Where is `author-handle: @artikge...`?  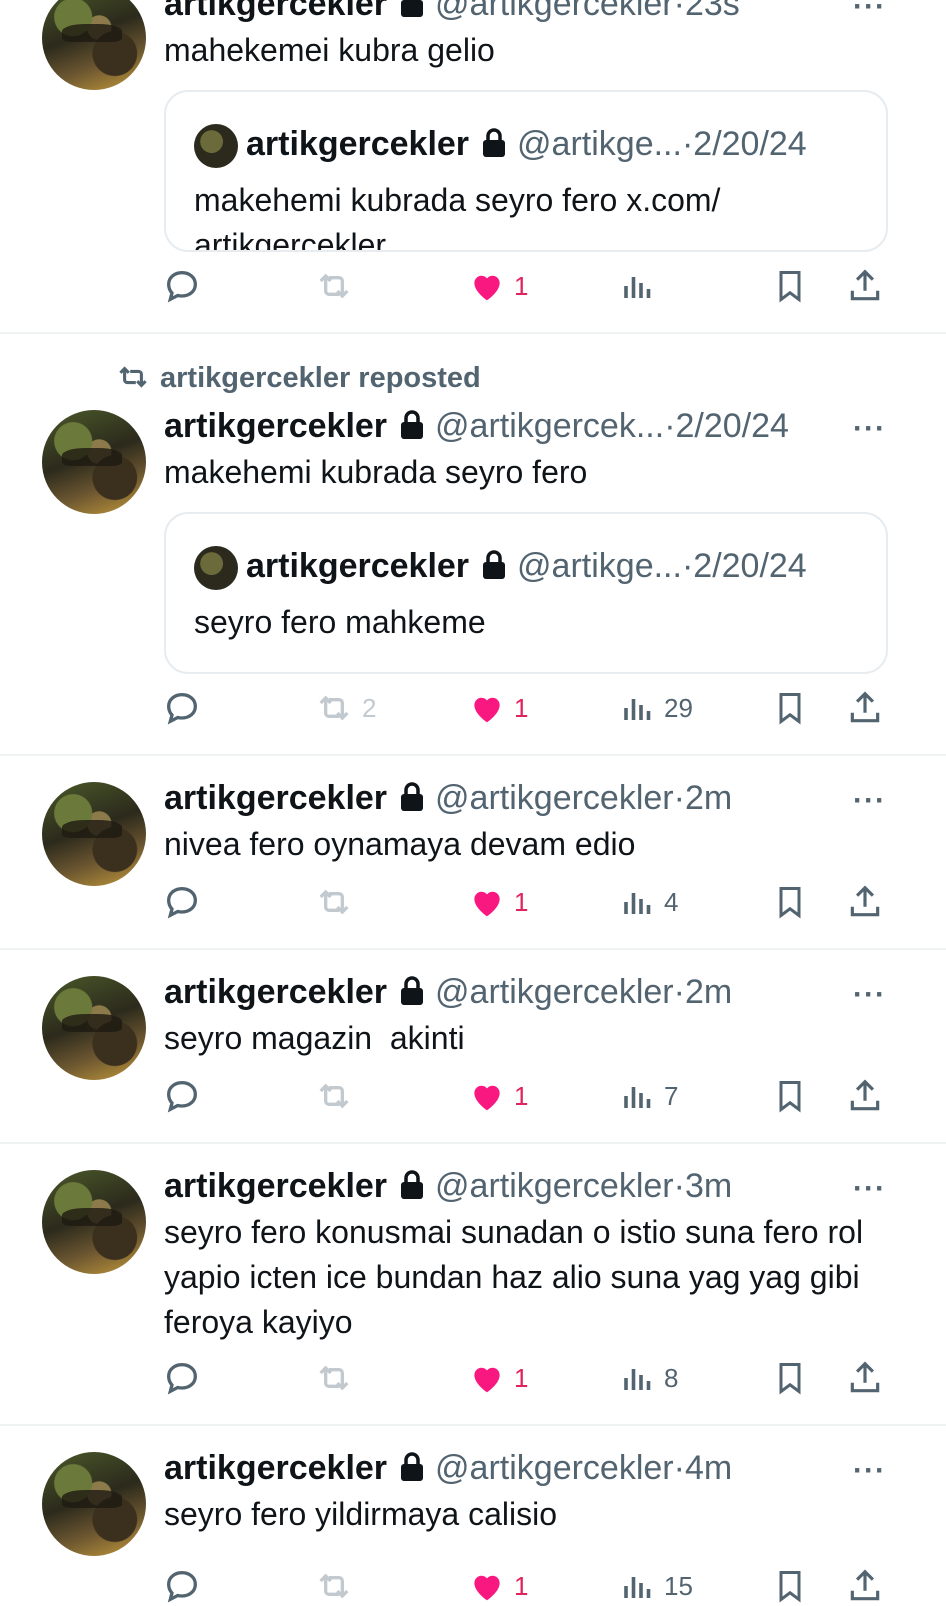 author-handle: @artikge... is located at coordinates (599, 144).